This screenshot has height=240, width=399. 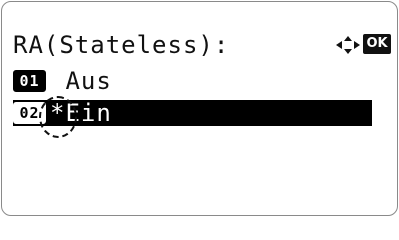 I want to click on option-label: Aus, so click(x=81, y=81).